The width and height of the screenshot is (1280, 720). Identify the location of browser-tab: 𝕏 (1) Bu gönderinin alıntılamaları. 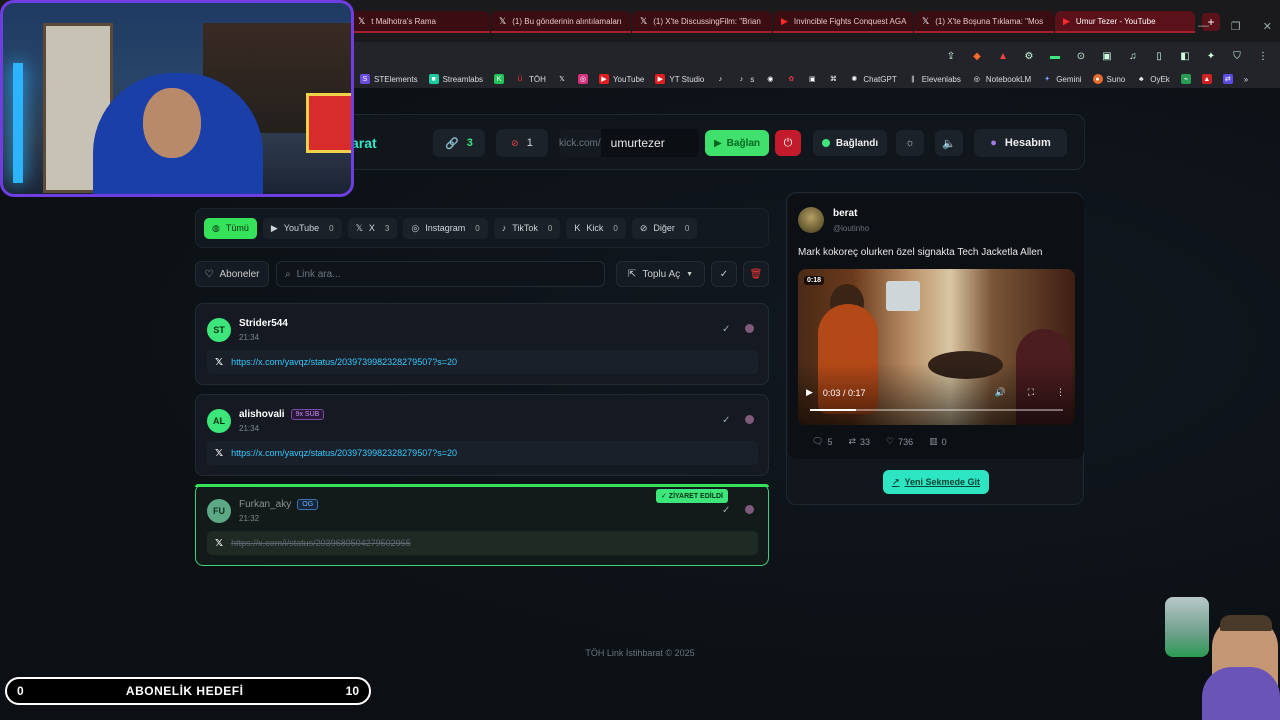
(561, 22).